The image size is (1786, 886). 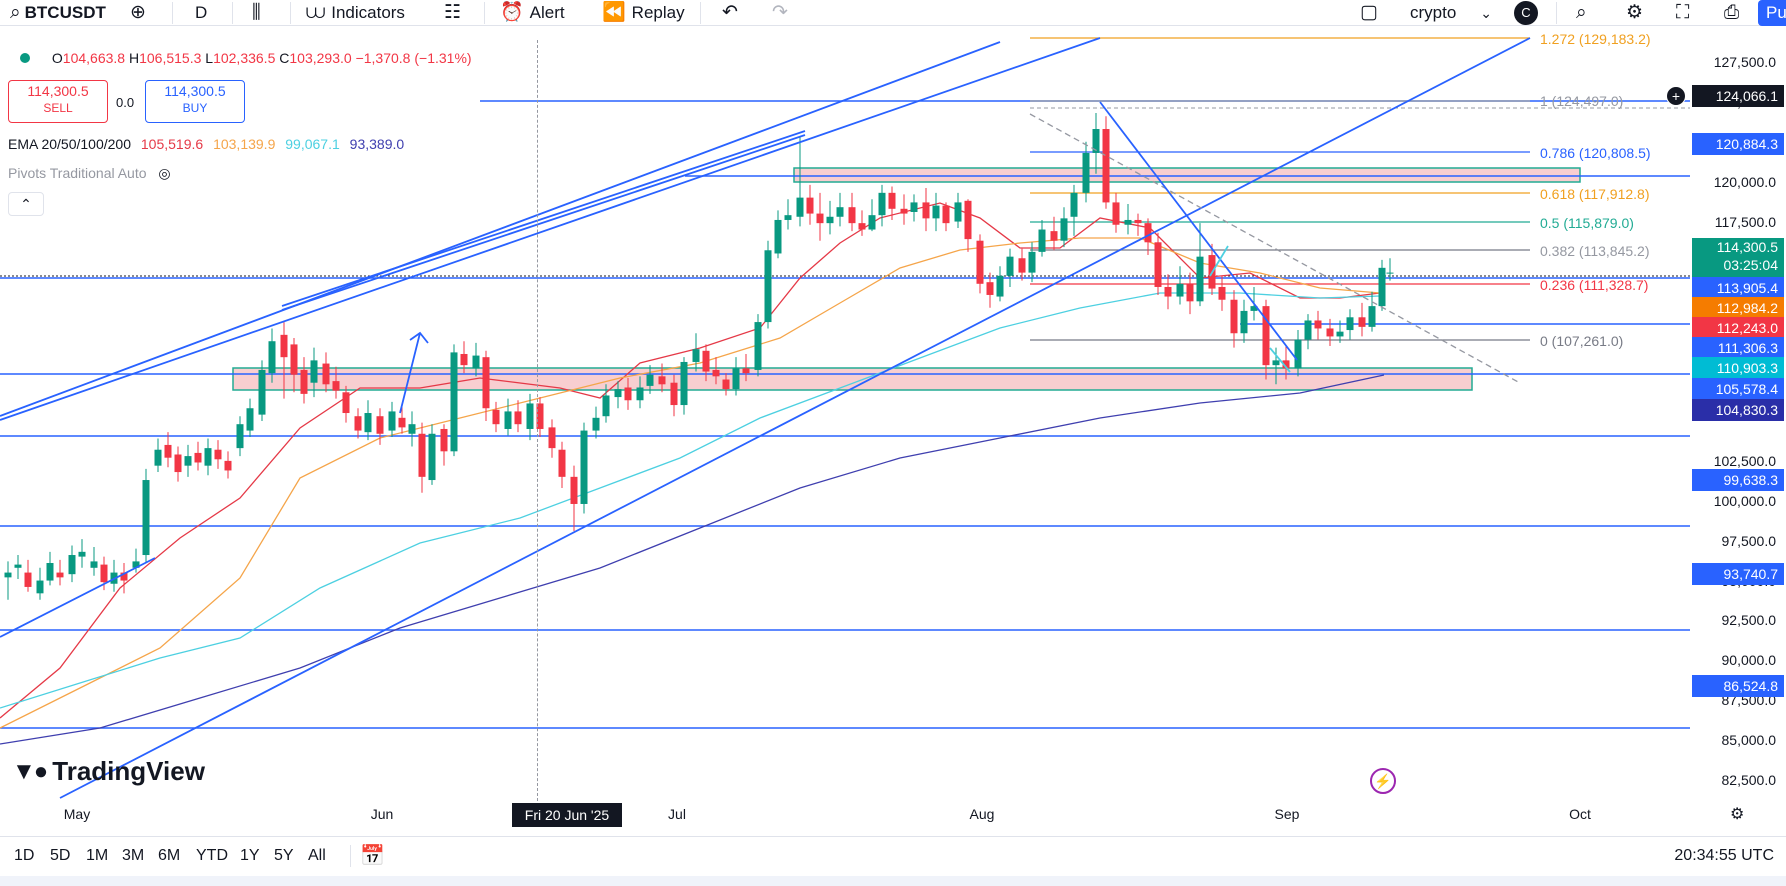 What do you see at coordinates (1776, 12) in the screenshot?
I see `publish-label: Pu` at bounding box center [1776, 12].